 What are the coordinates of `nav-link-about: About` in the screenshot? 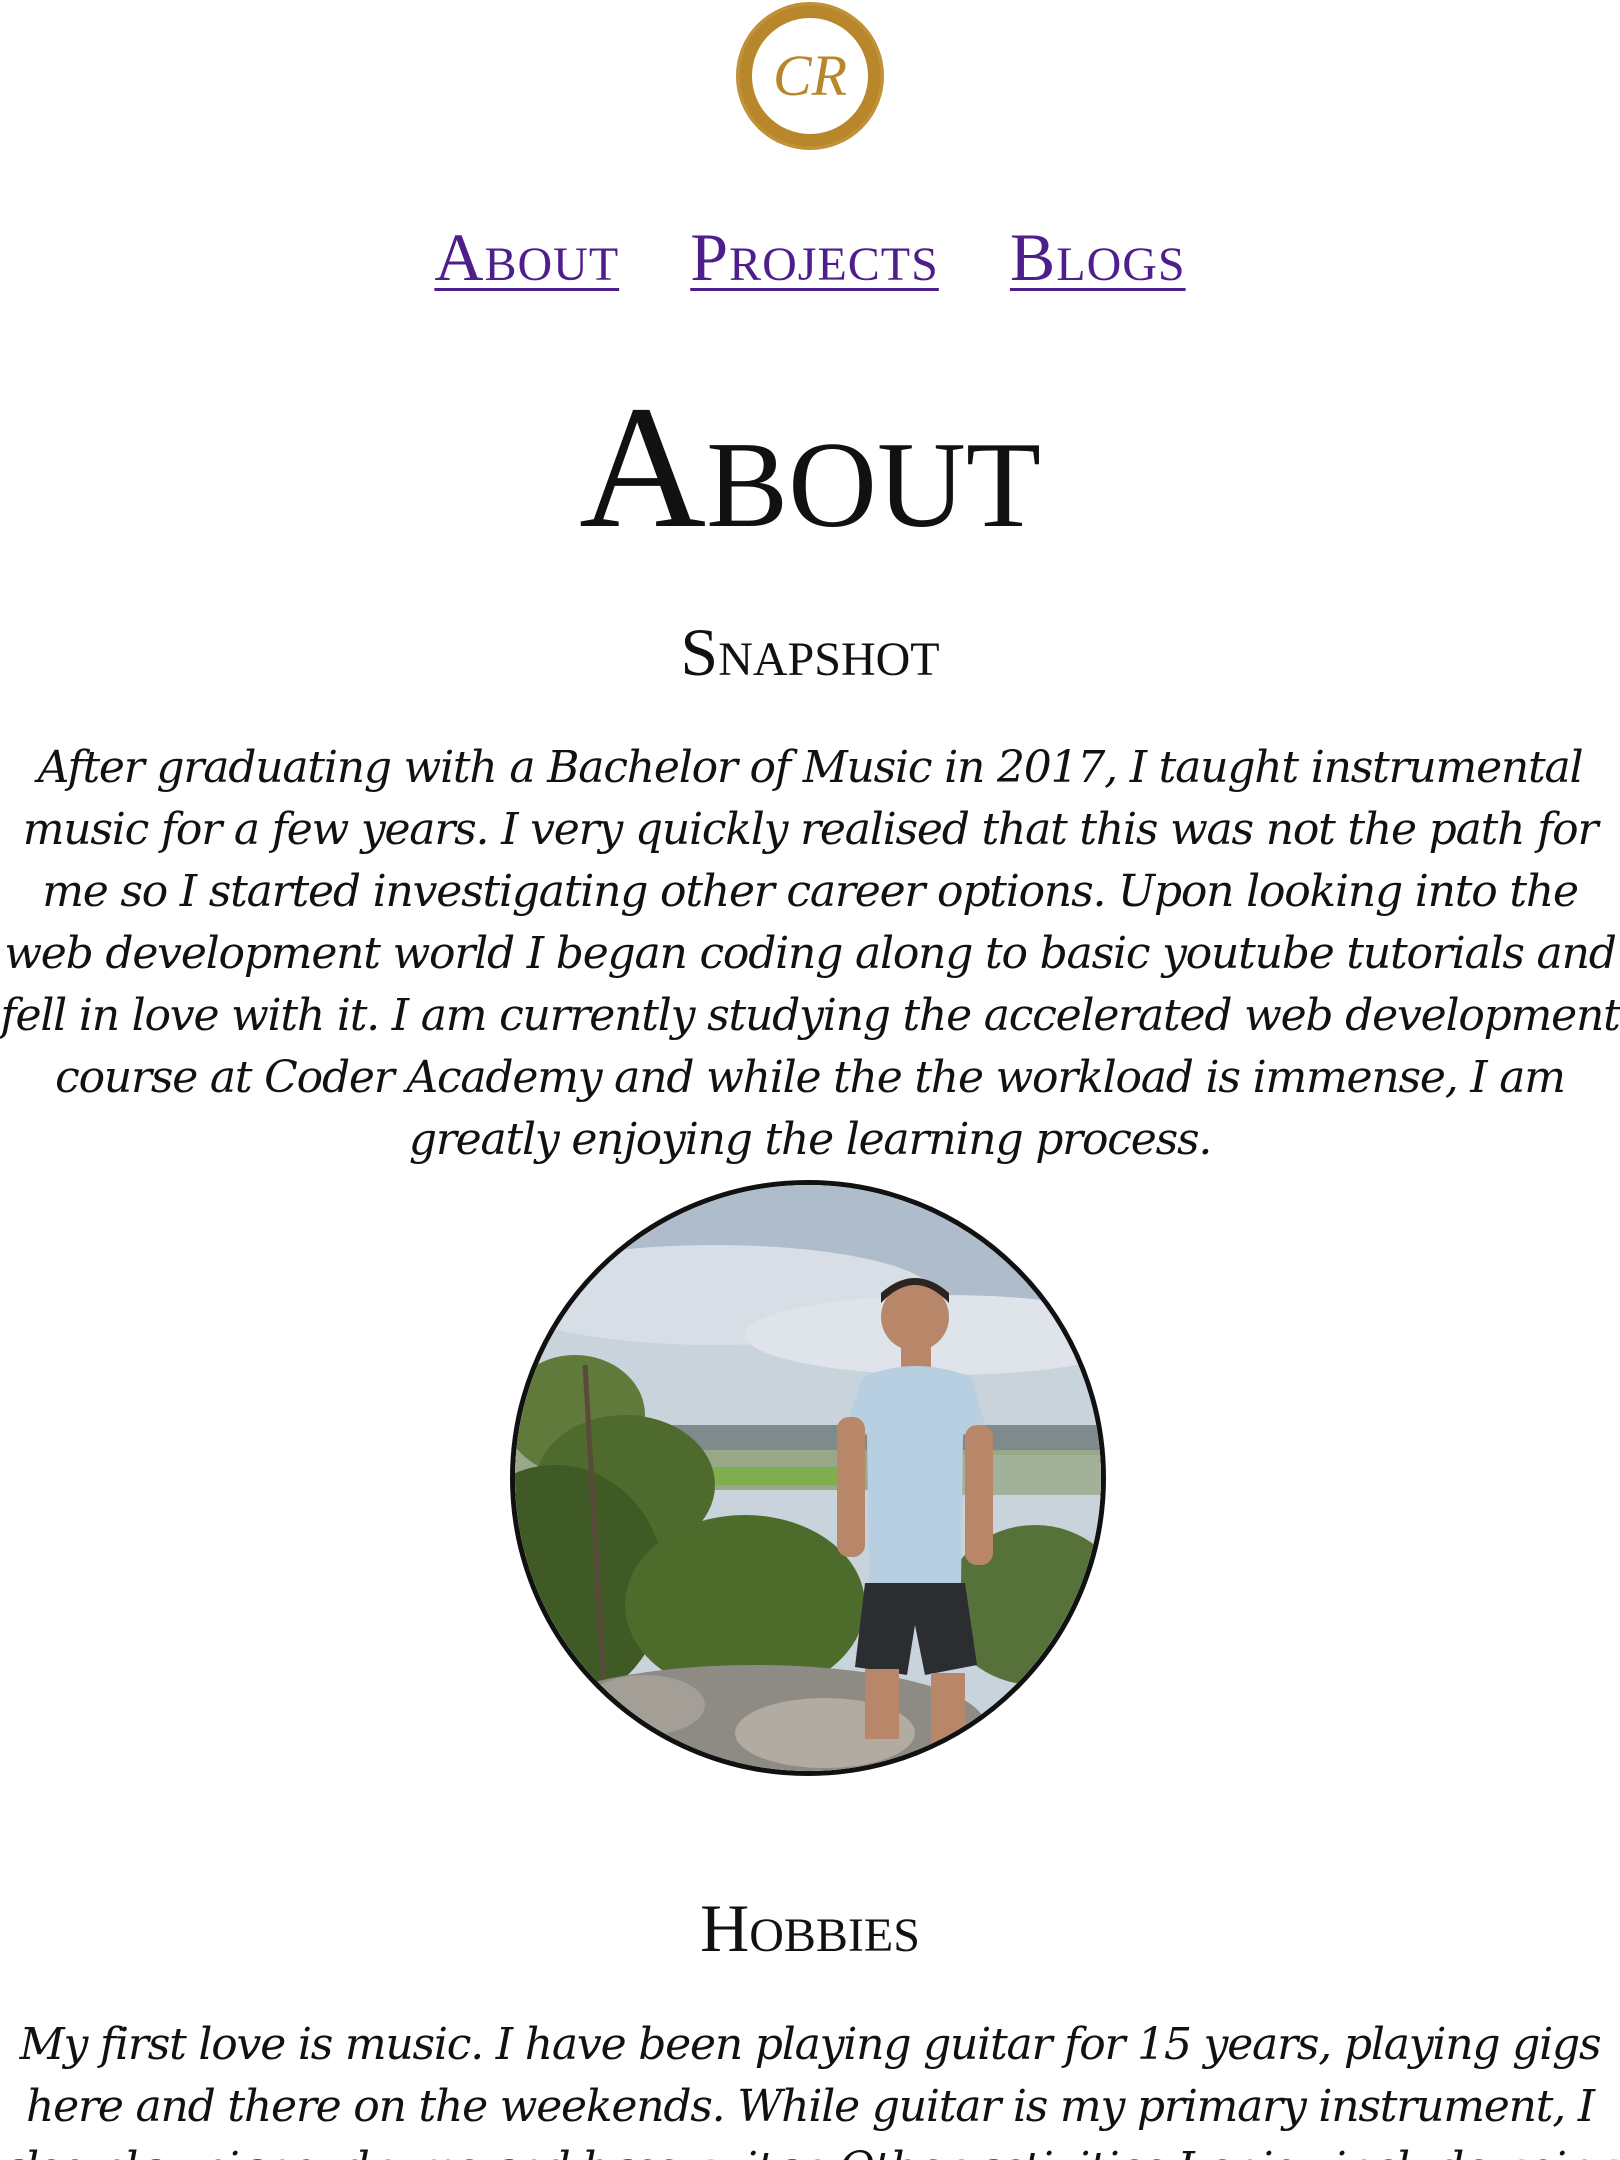 It's located at (526, 257).